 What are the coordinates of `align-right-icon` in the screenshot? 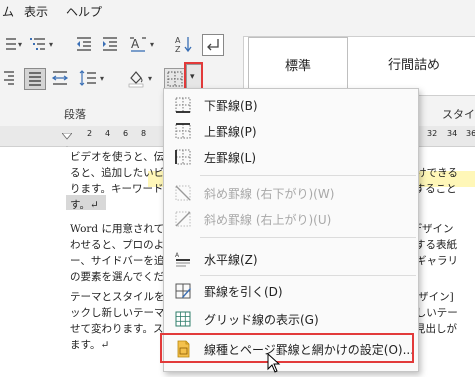 It's located at (10, 78).